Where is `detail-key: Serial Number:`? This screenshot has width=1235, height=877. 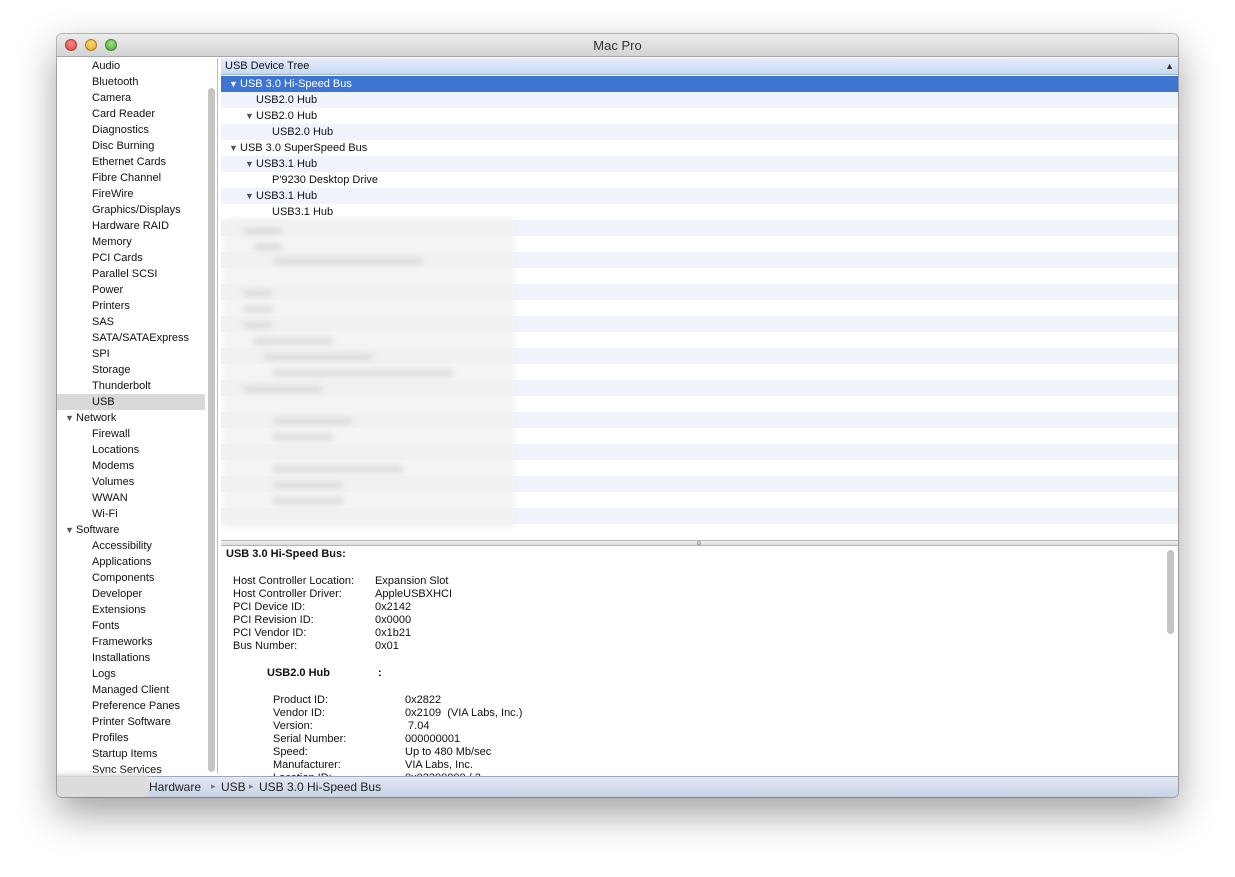
detail-key: Serial Number: is located at coordinates (310, 739).